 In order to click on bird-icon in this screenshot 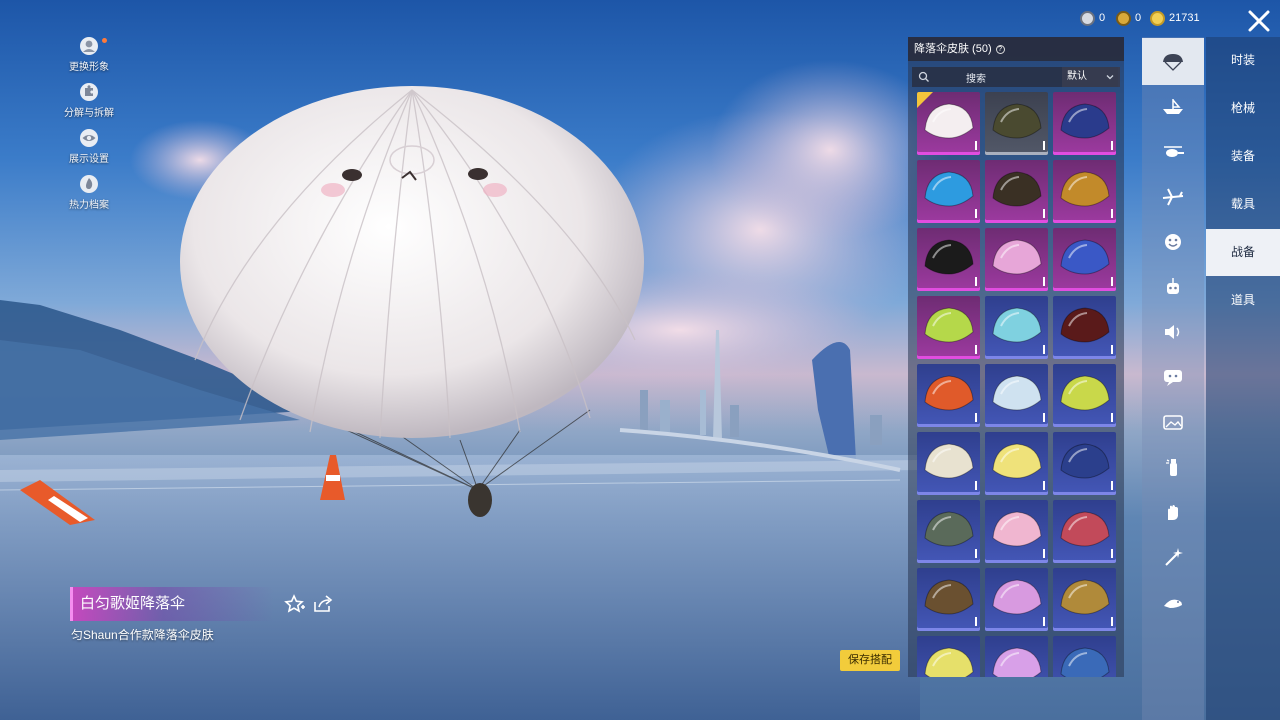, I will do `click(1173, 603)`.